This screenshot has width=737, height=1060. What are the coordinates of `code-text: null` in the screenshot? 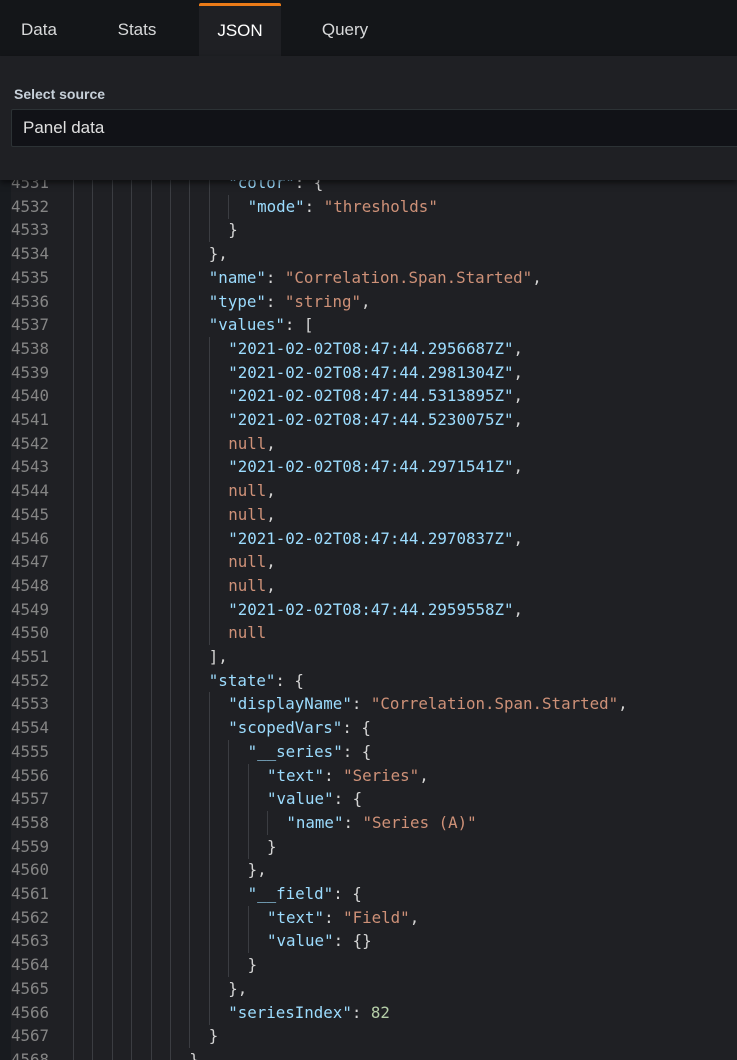 It's located at (247, 633).